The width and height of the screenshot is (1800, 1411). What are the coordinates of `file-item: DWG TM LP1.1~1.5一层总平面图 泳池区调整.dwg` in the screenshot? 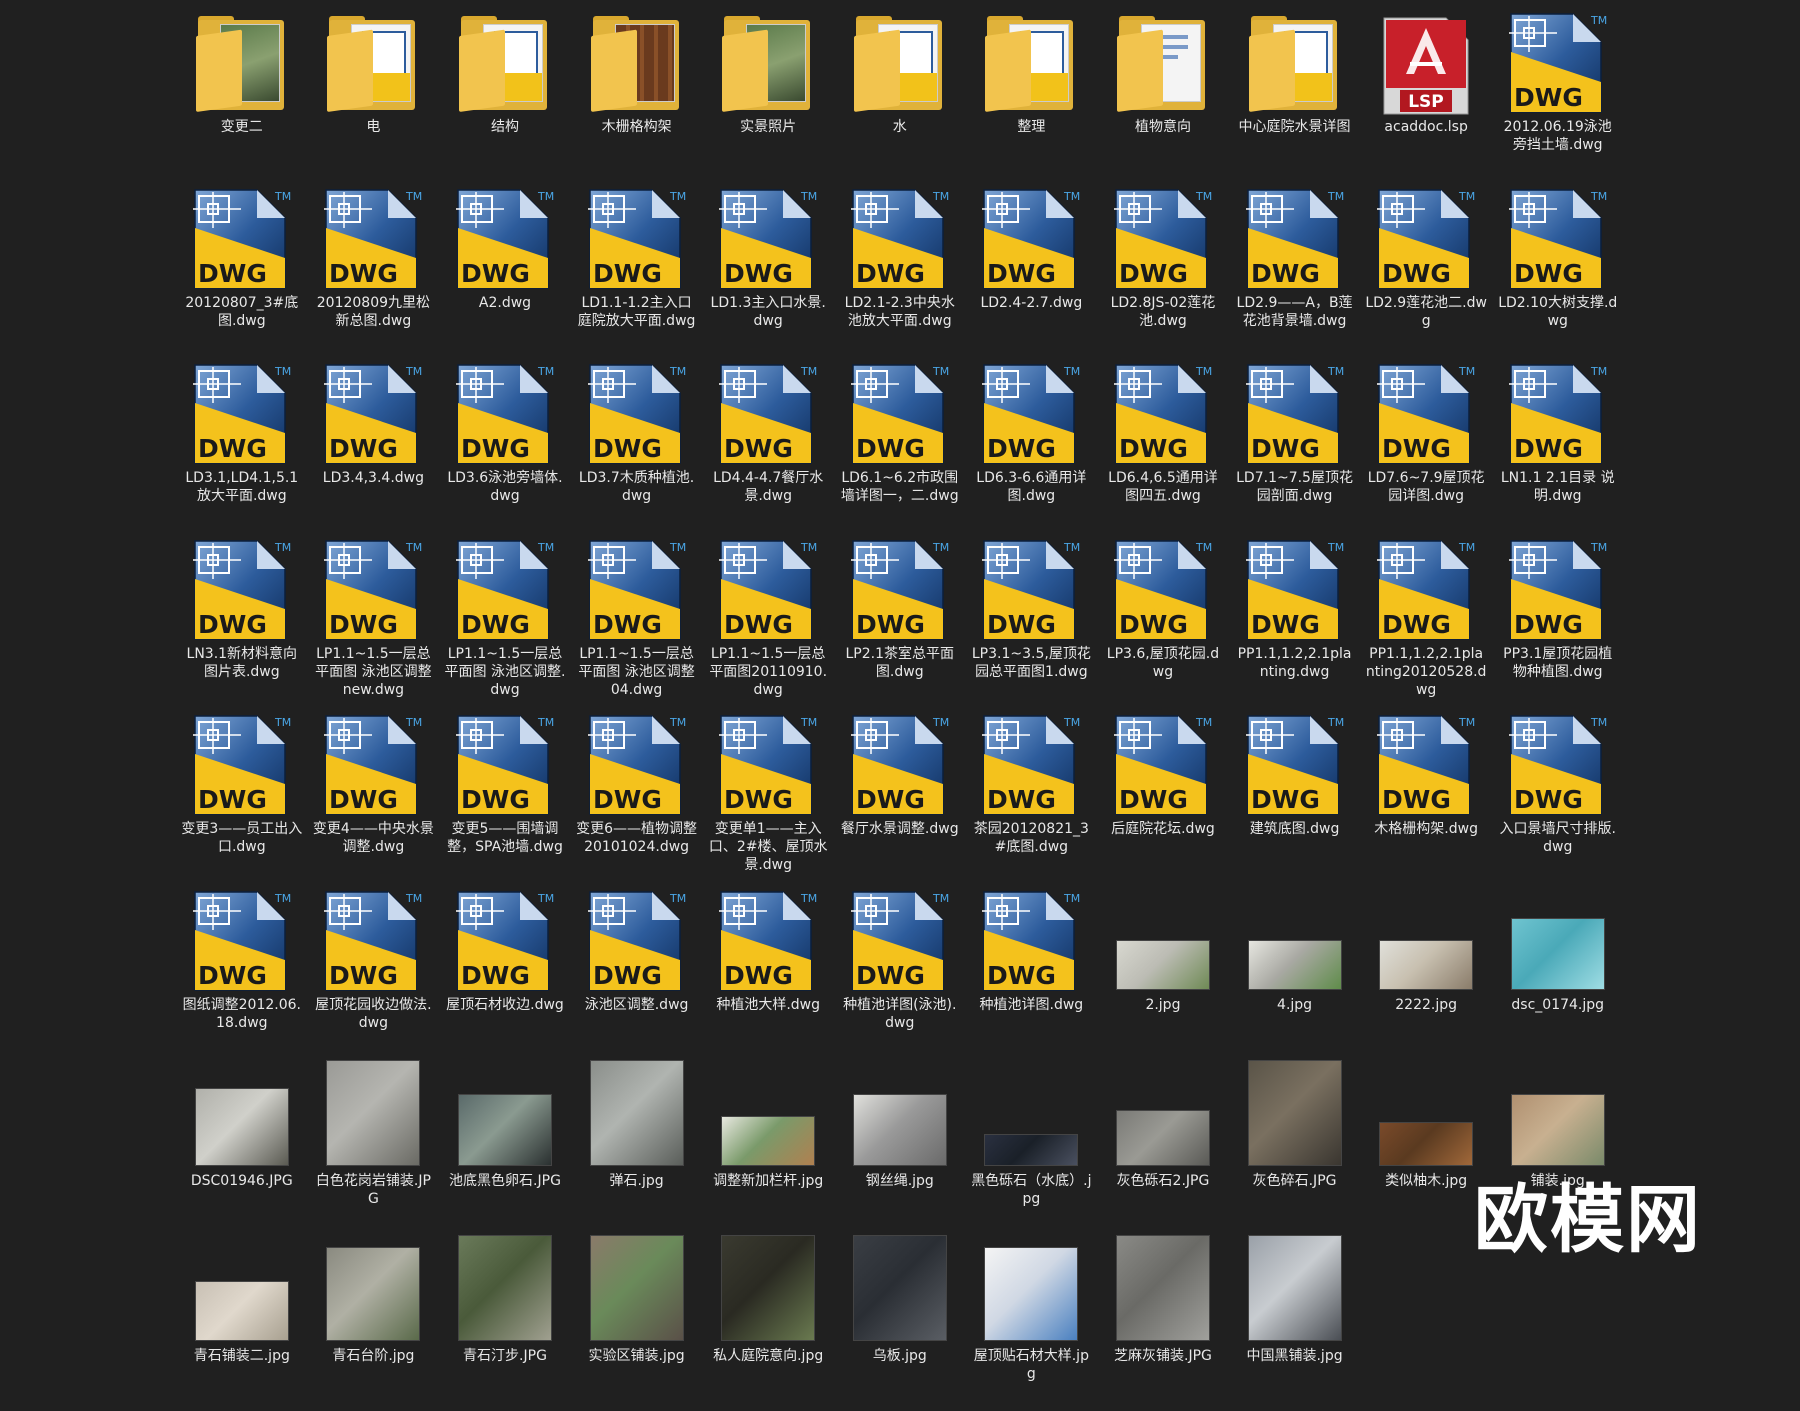 It's located at (505, 621).